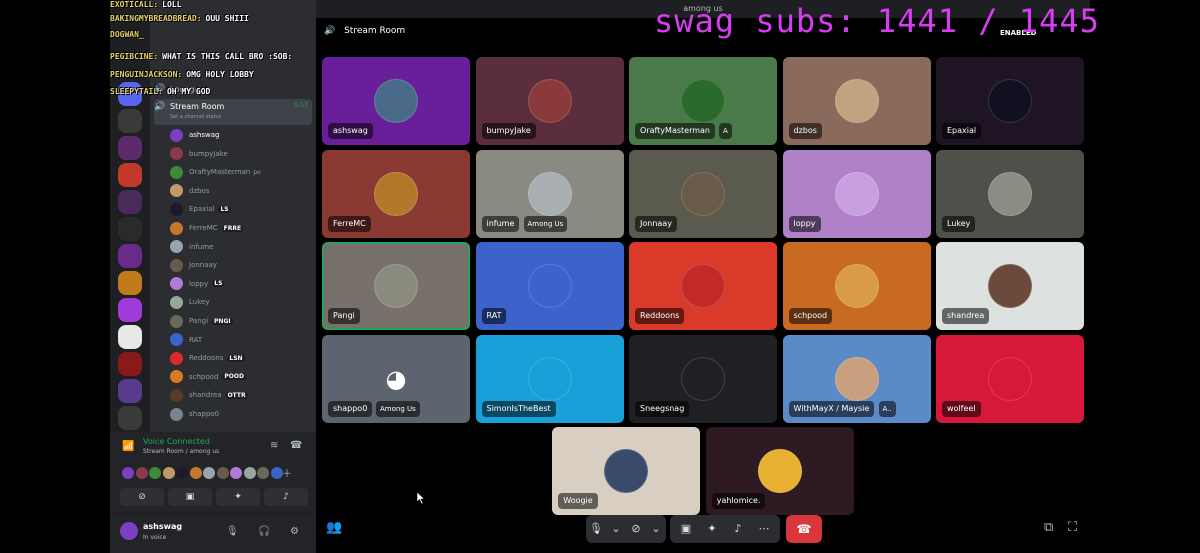  I want to click on activity-button: ✦, so click(238, 497).